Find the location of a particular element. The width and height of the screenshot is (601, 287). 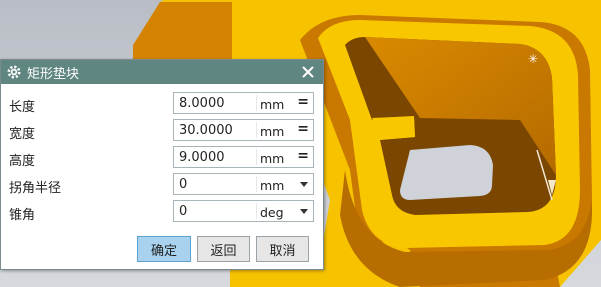

width-field: 30.0000 mm = is located at coordinates (243, 130).